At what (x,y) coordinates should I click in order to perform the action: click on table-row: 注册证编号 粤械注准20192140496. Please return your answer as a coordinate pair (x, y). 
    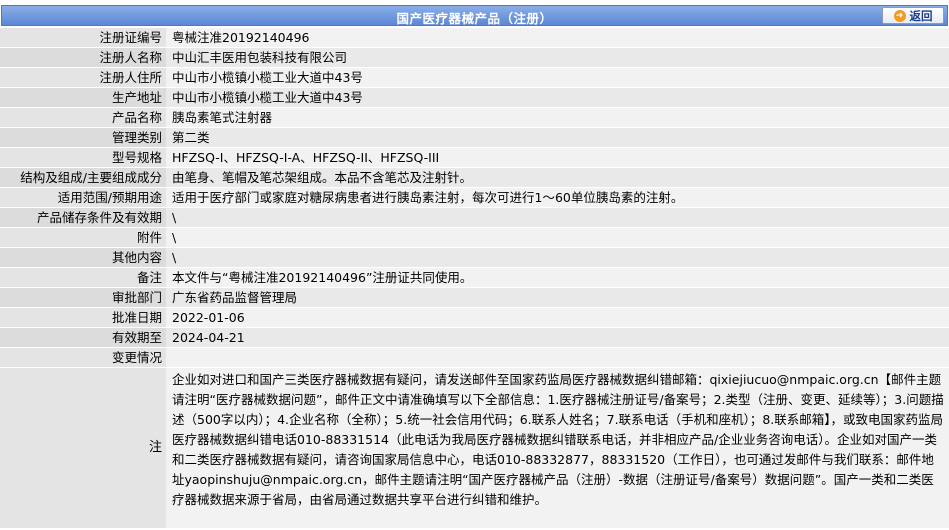
    Looking at the image, I should click on (474, 38).